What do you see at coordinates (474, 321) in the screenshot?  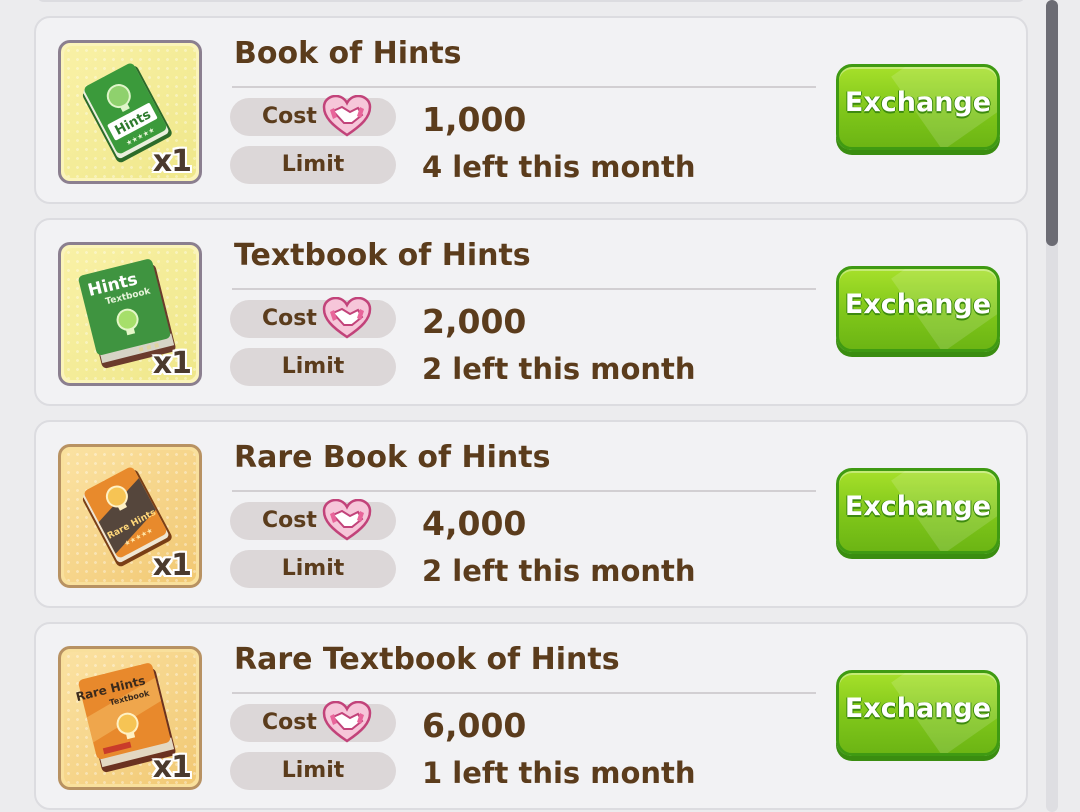 I see `cost-value: 2,000` at bounding box center [474, 321].